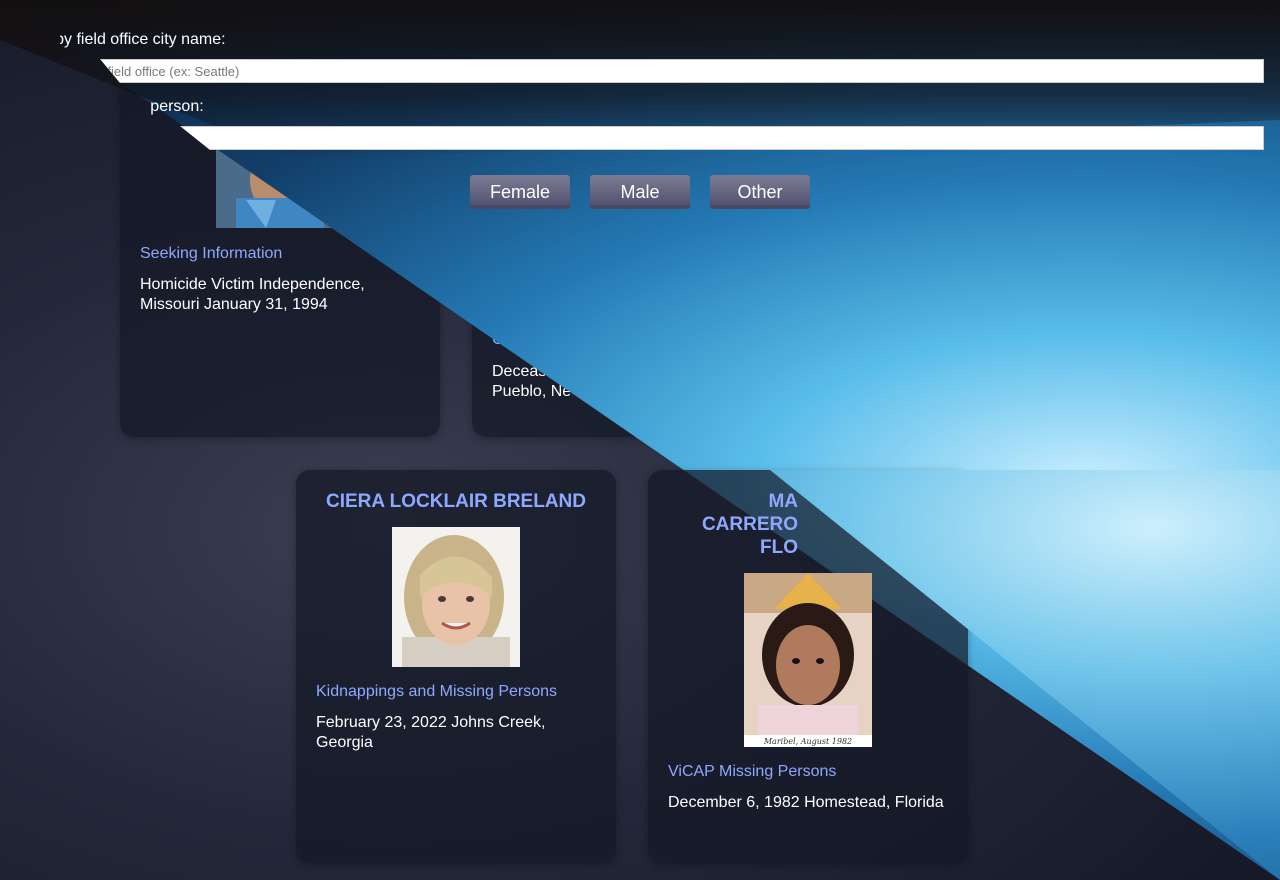 The height and width of the screenshot is (880, 1280). Describe the element at coordinates (498, 340) in the screenshot. I see `card-category: C` at that location.